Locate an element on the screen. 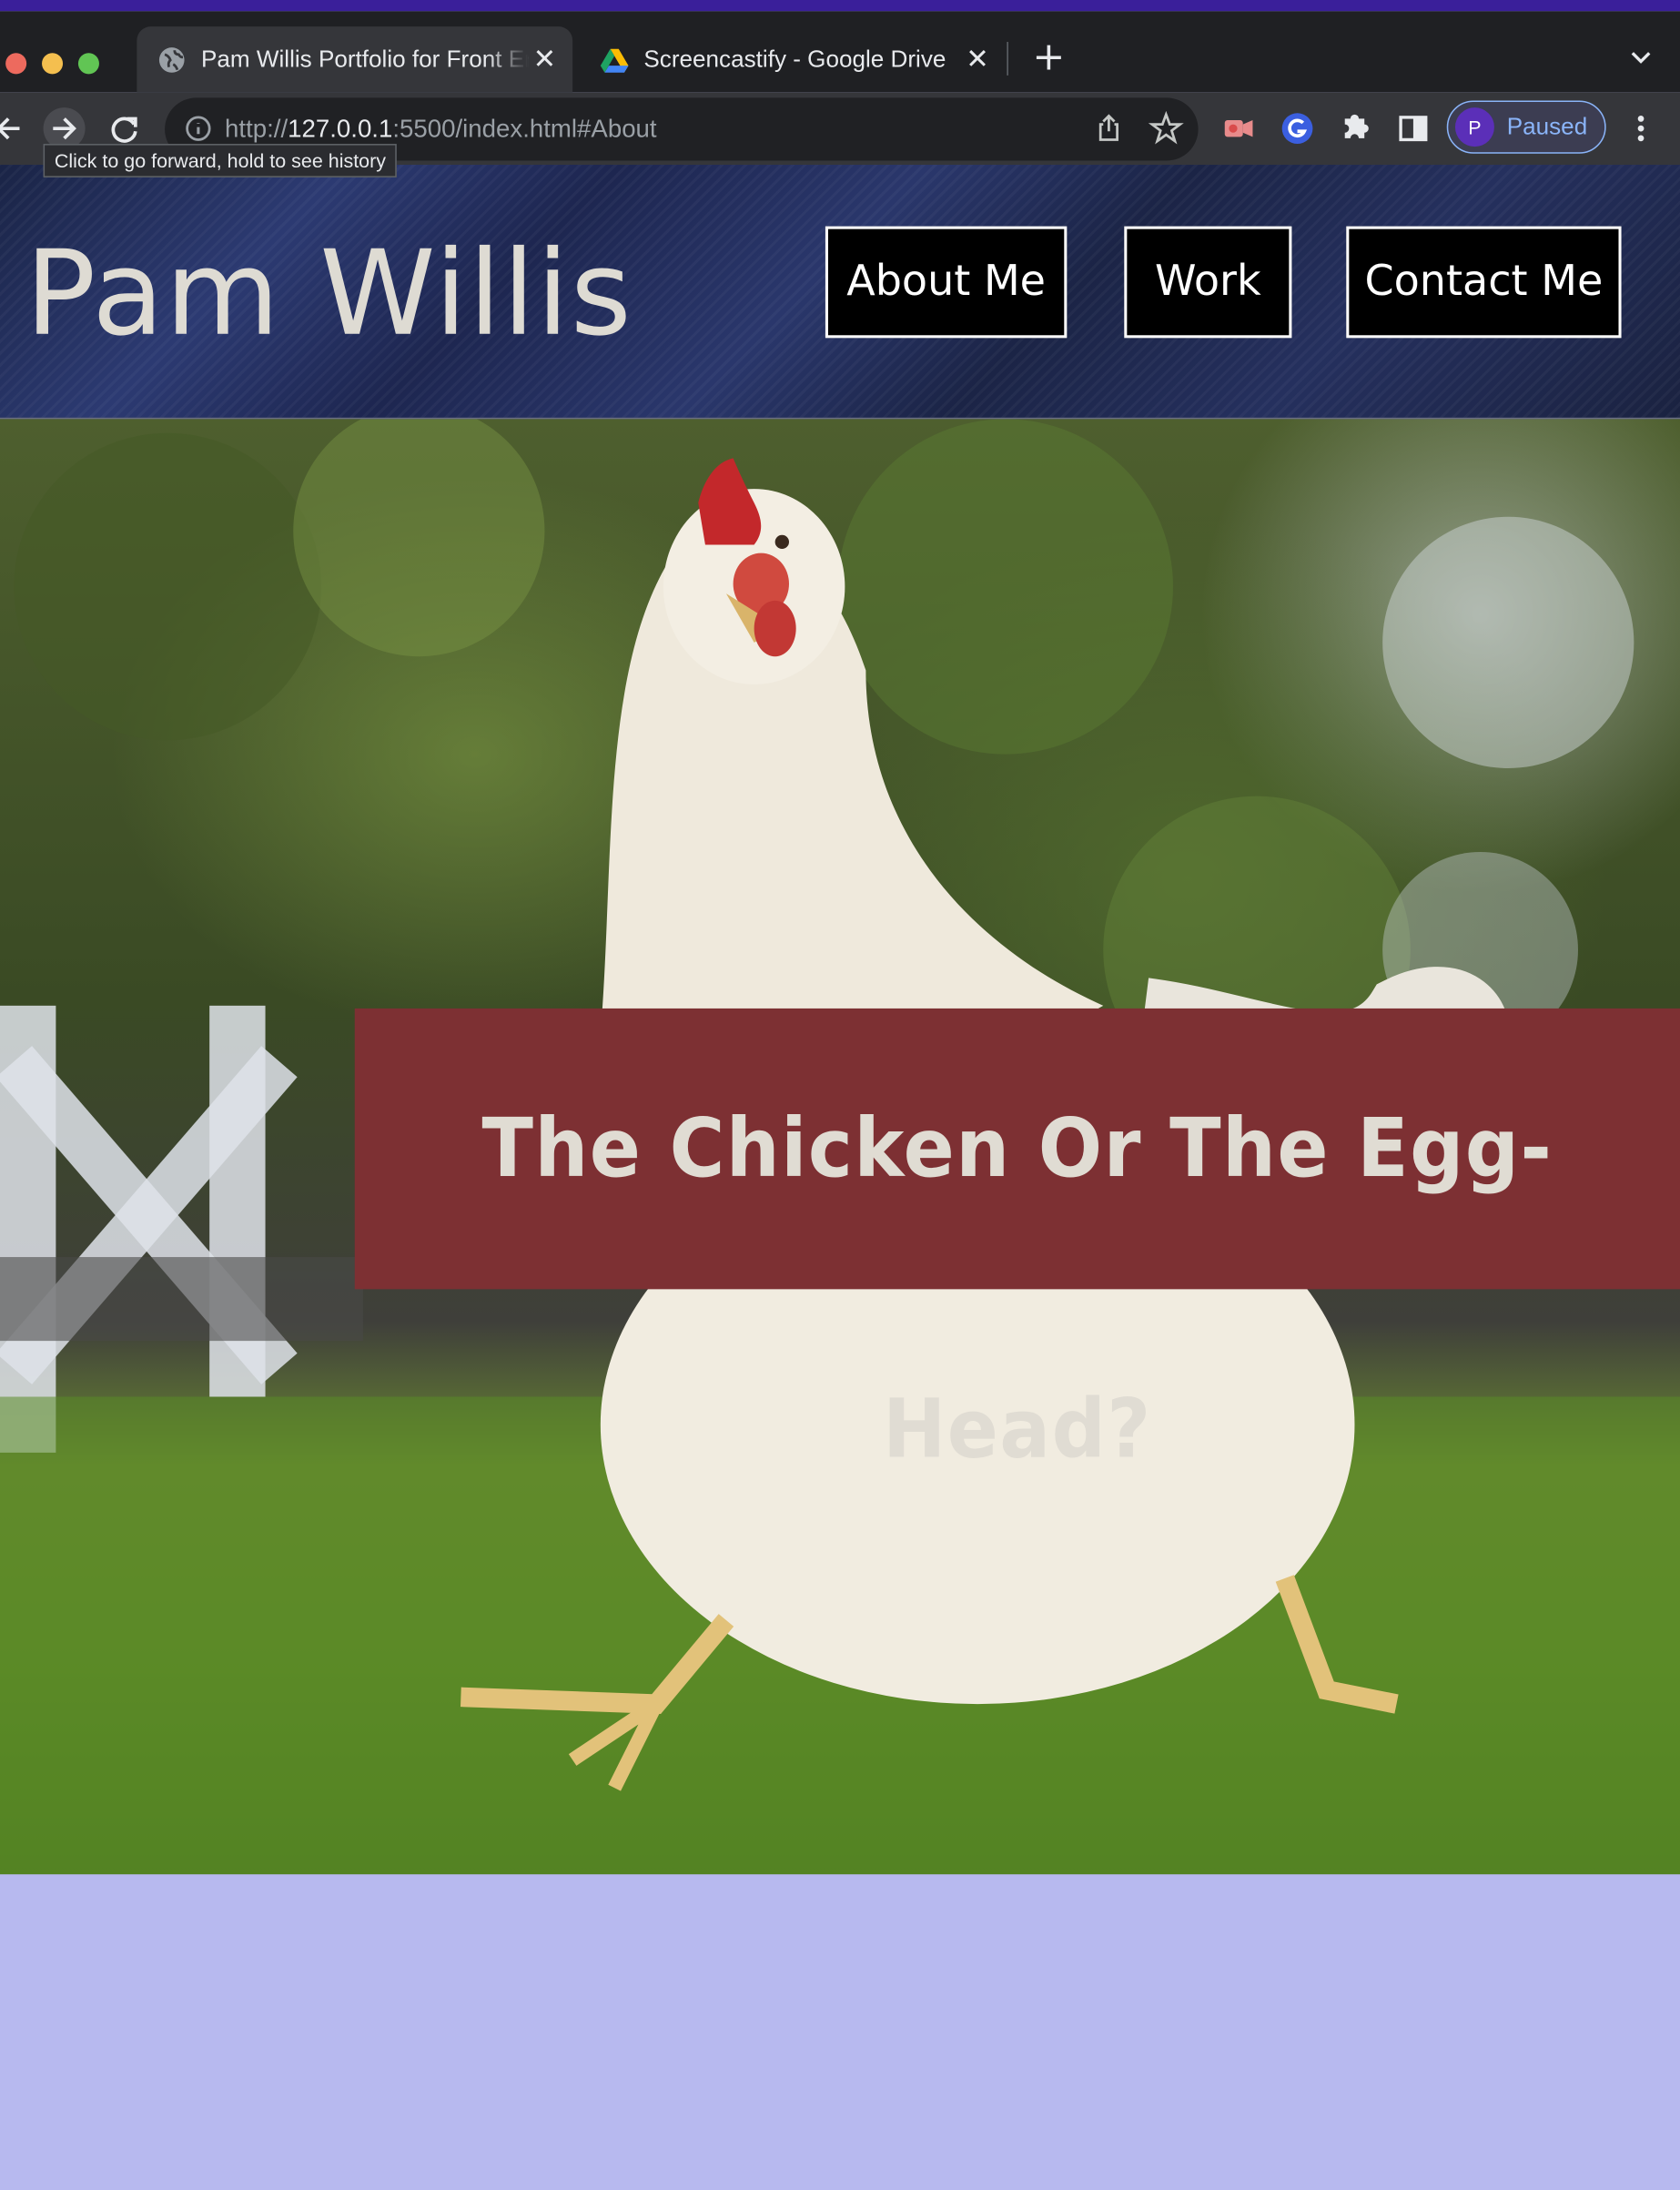 The image size is (1680, 2190). profile-status: Paused is located at coordinates (1547, 126).